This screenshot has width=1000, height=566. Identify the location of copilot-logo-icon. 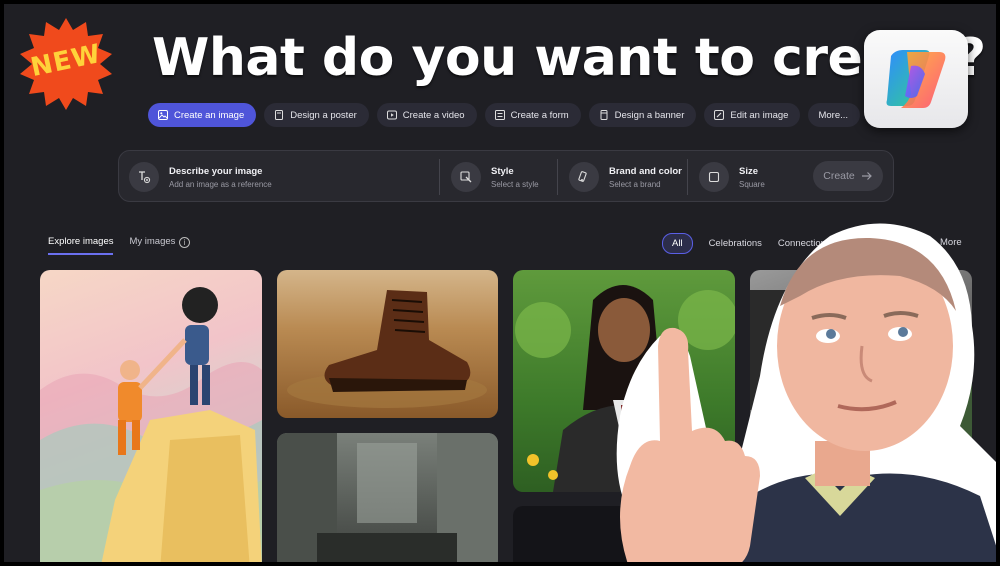
(916, 79).